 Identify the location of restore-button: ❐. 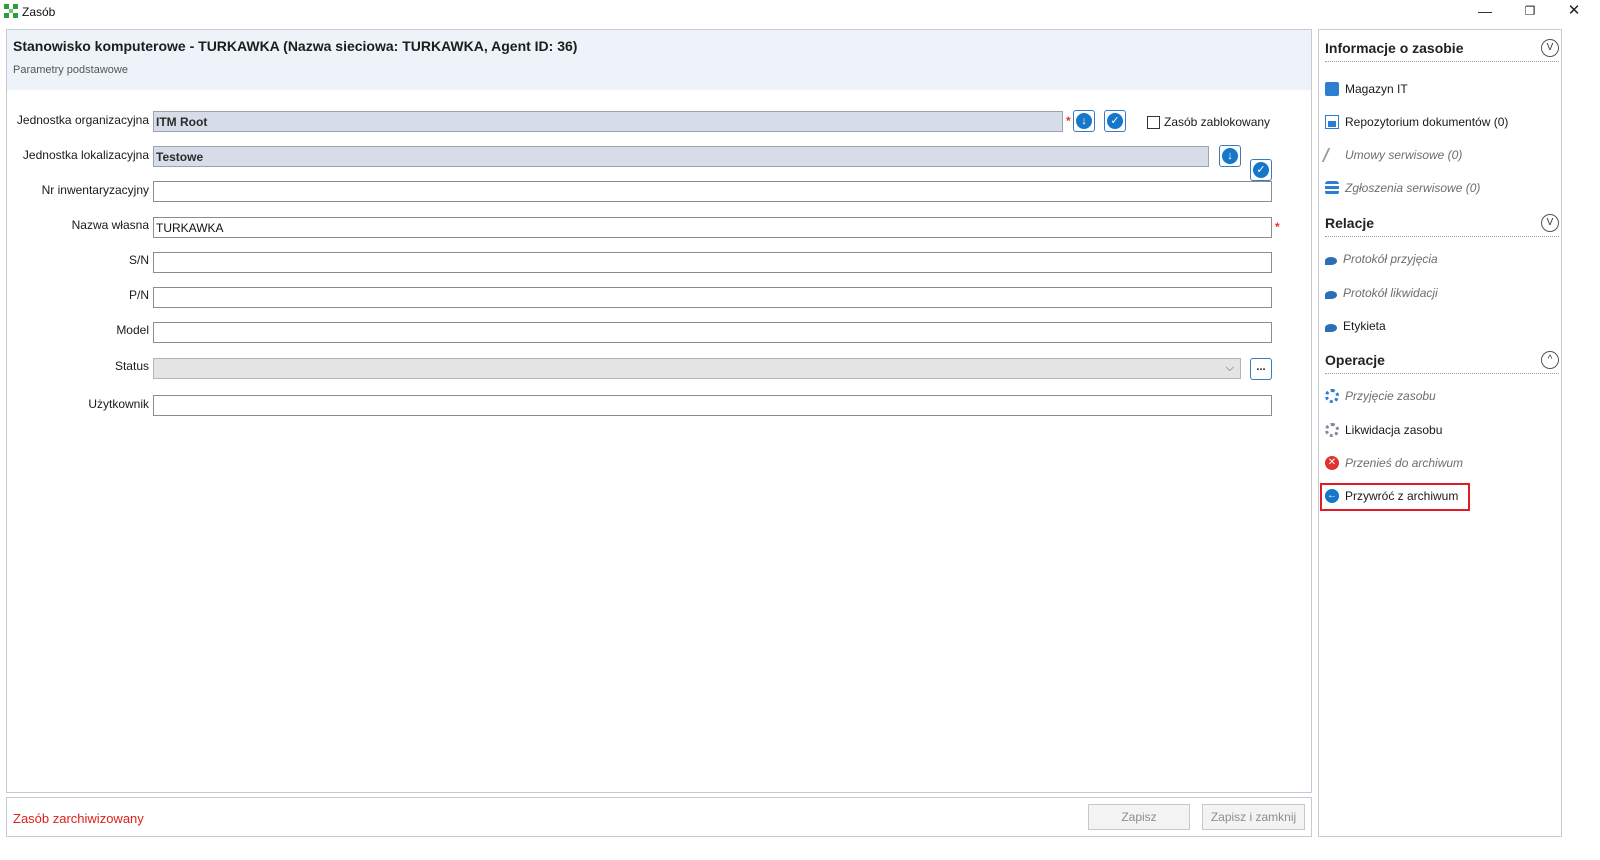
(1530, 12).